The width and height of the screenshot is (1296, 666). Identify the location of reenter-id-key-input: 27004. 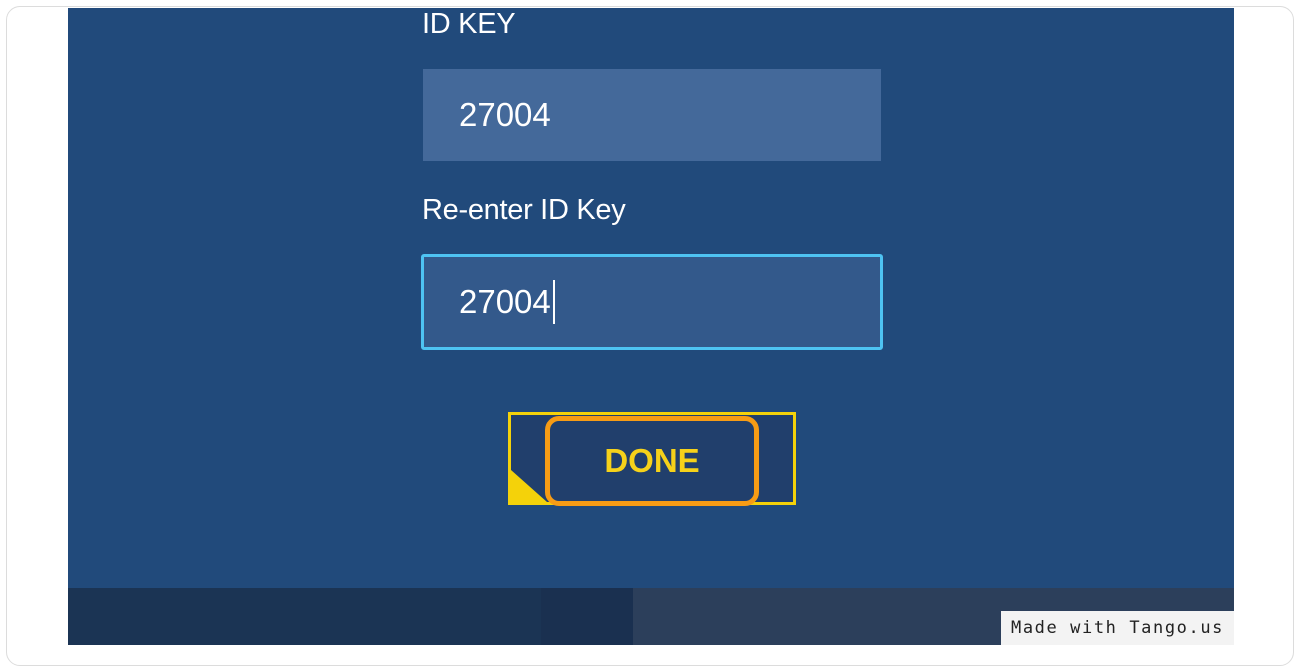
(652, 302).